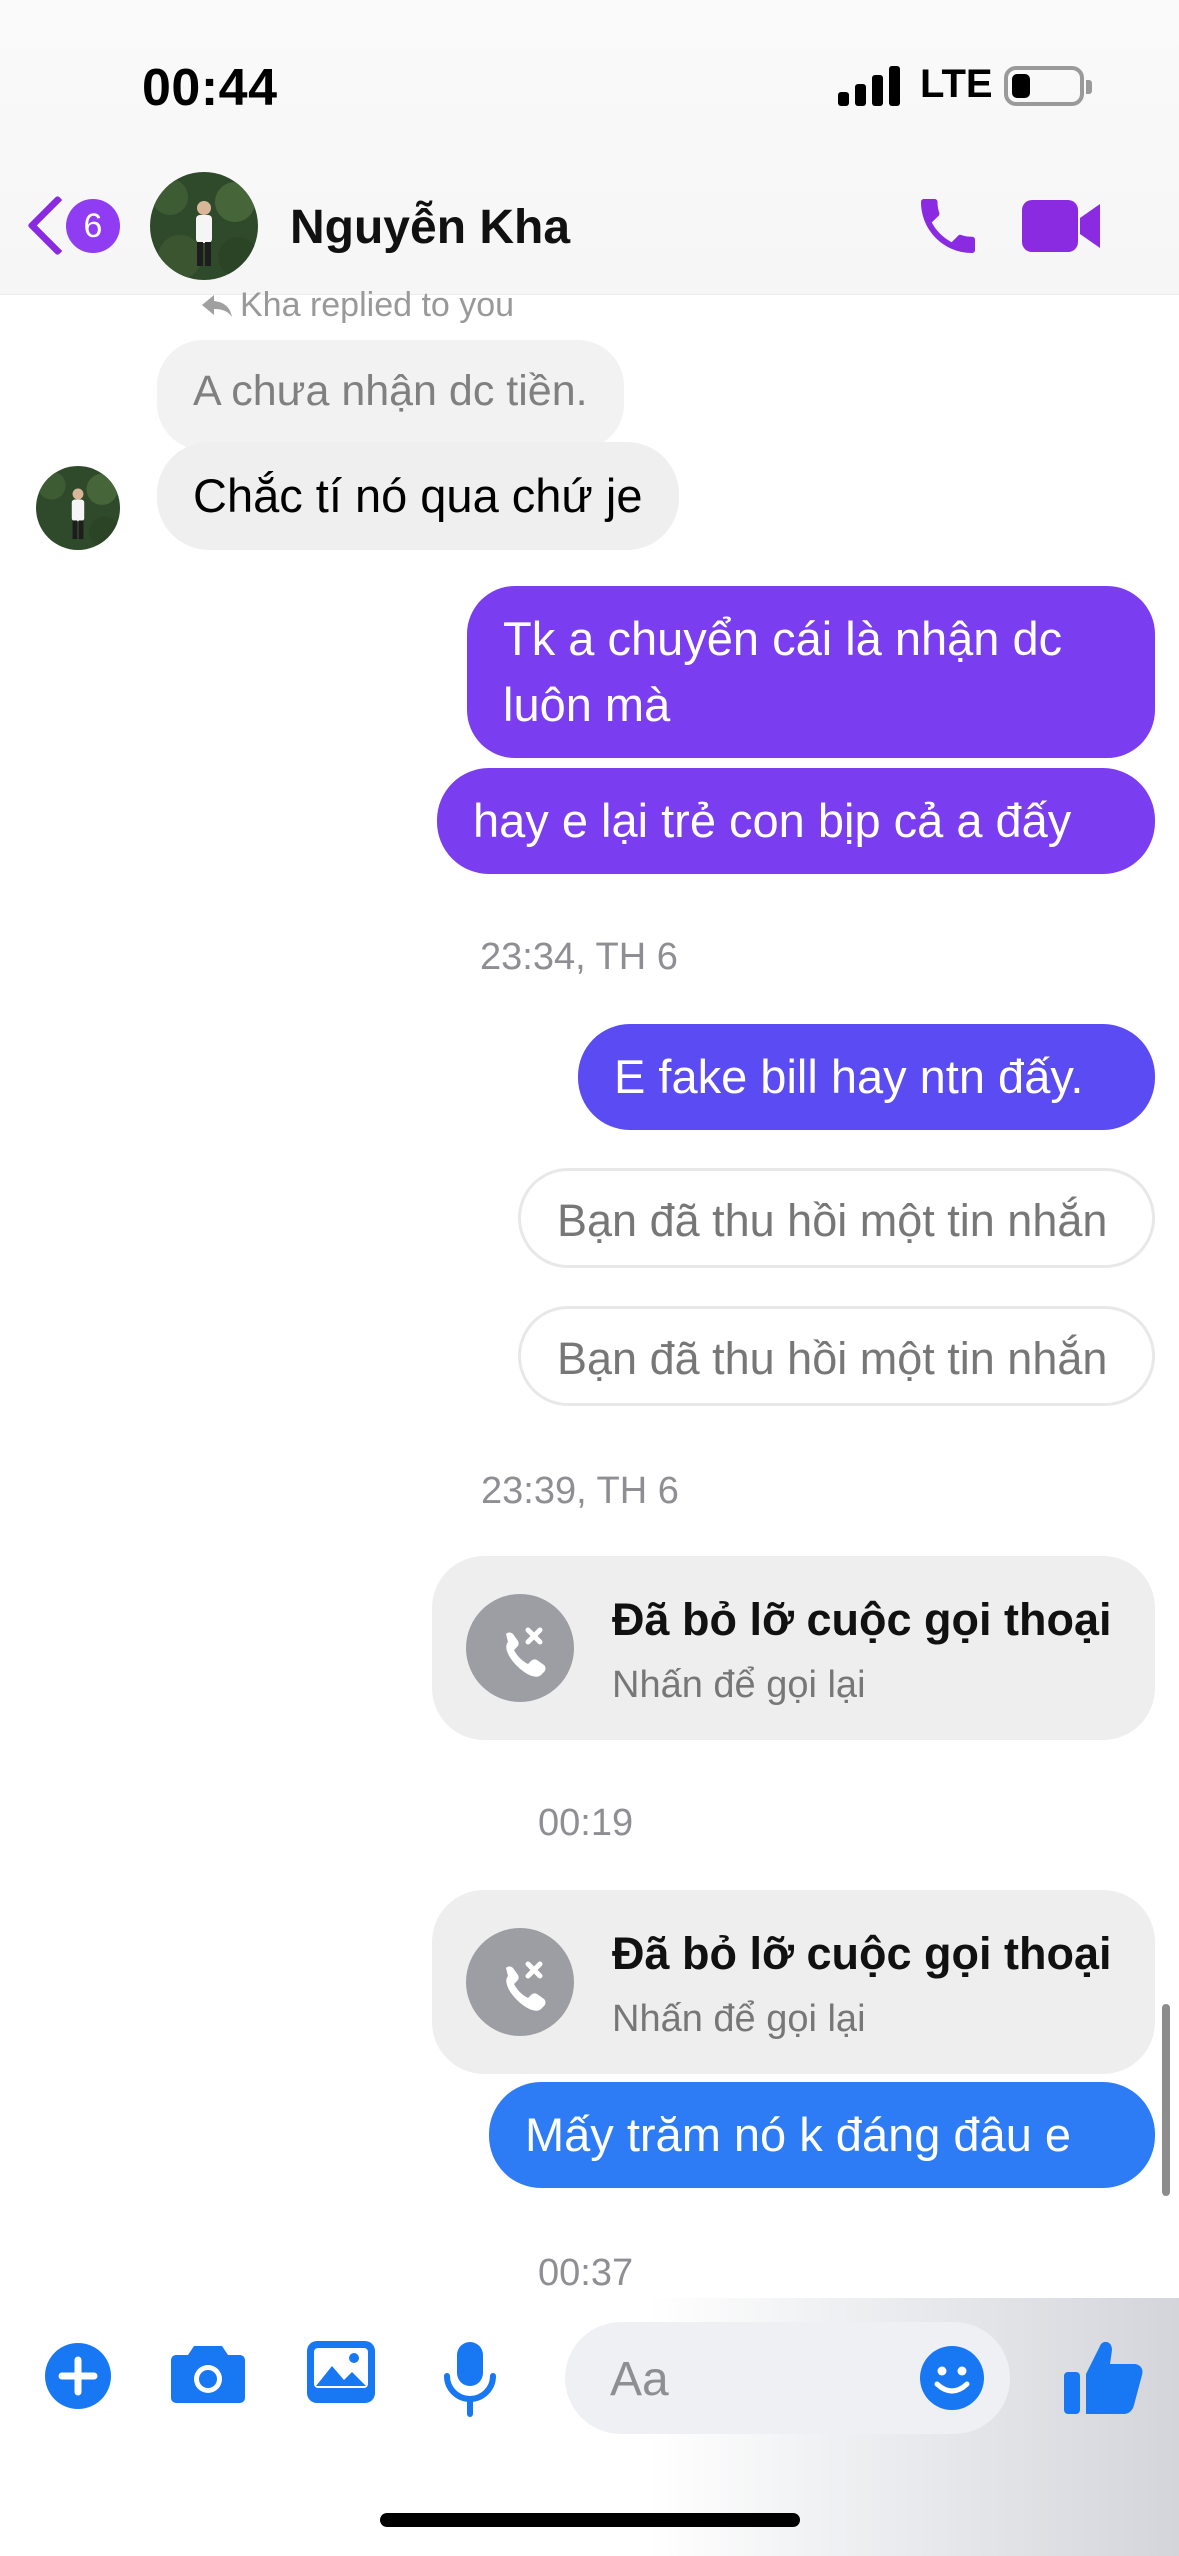 The height and width of the screenshot is (2556, 1179). What do you see at coordinates (586, 2273) in the screenshot?
I see `timestamp: 00:37` at bounding box center [586, 2273].